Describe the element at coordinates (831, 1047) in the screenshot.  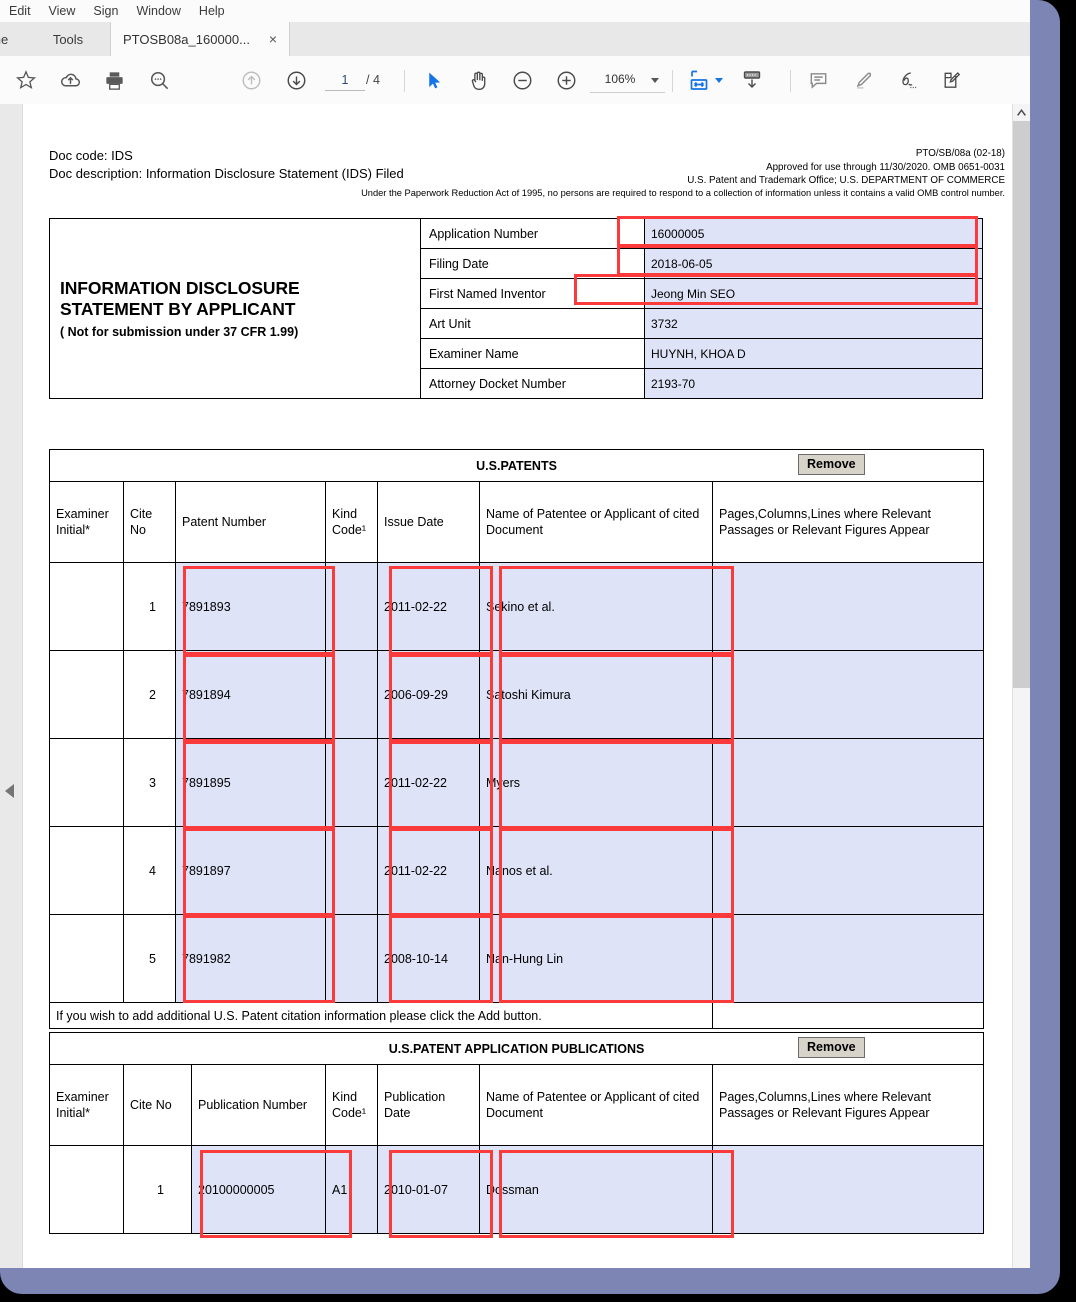
I see `remove-button-publications: Remove` at that location.